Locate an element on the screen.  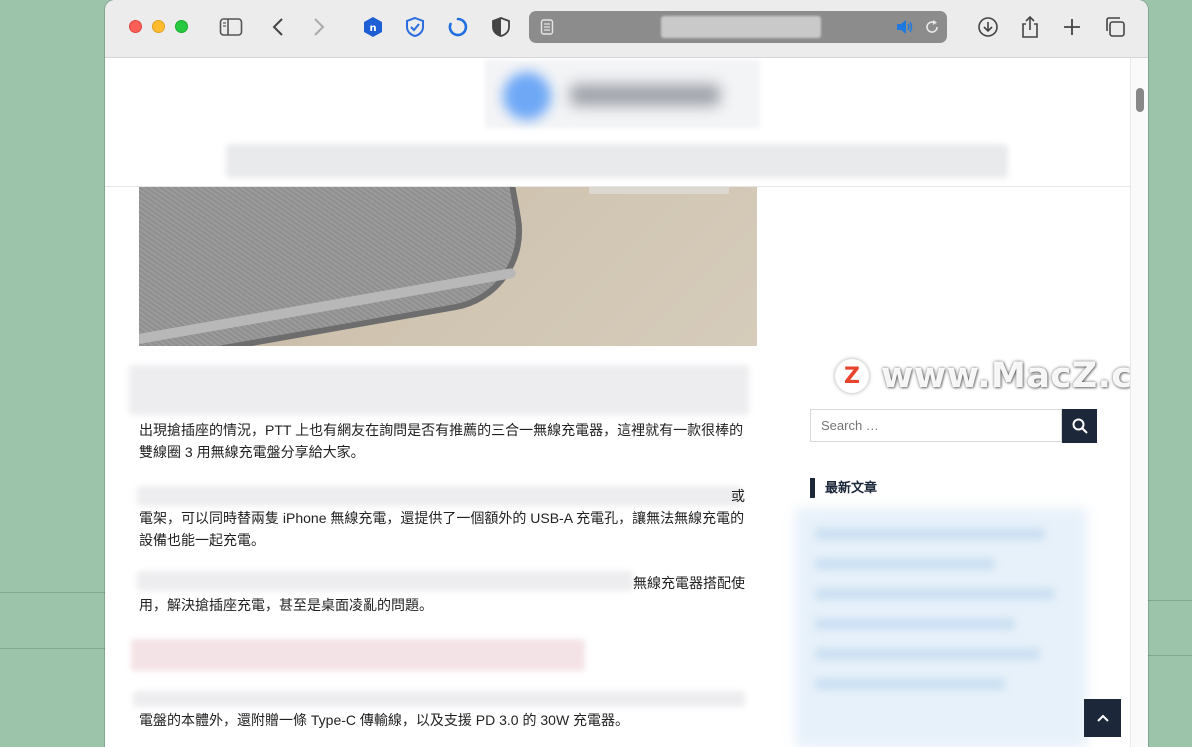
site-navigation is located at coordinates (617, 161).